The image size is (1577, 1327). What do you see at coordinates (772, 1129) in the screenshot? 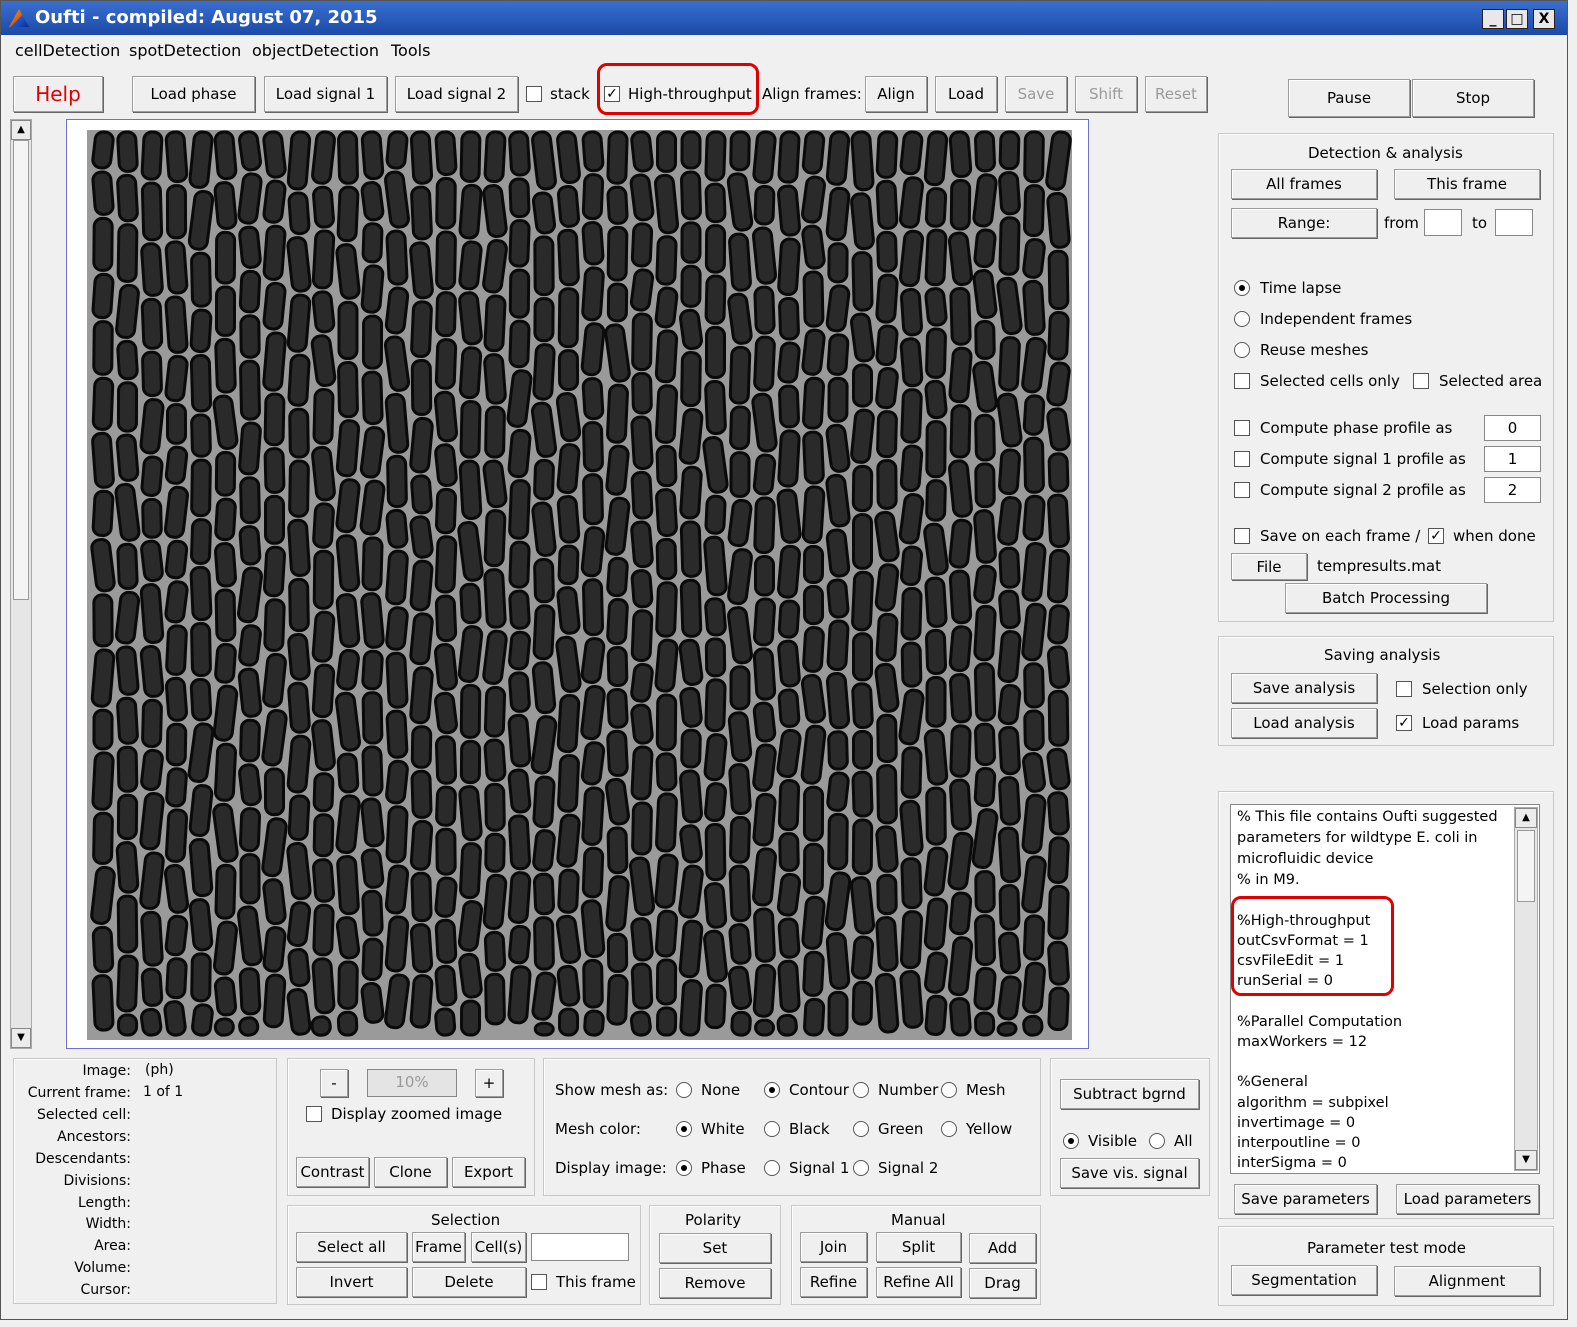
I see `color-black-radio` at bounding box center [772, 1129].